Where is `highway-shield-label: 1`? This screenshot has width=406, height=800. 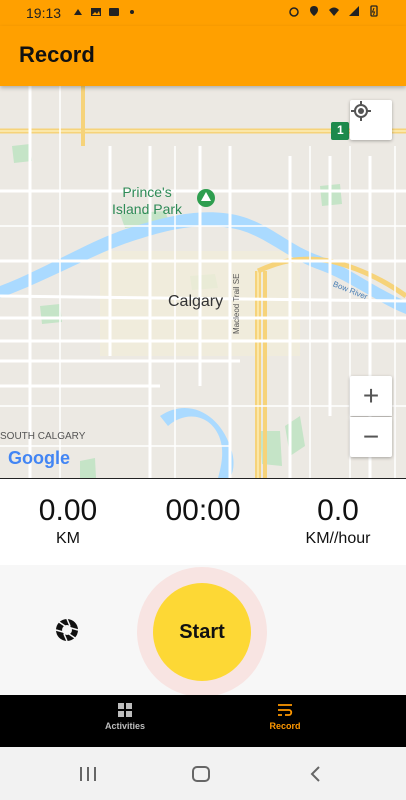
highway-shield-label: 1 is located at coordinates (340, 130).